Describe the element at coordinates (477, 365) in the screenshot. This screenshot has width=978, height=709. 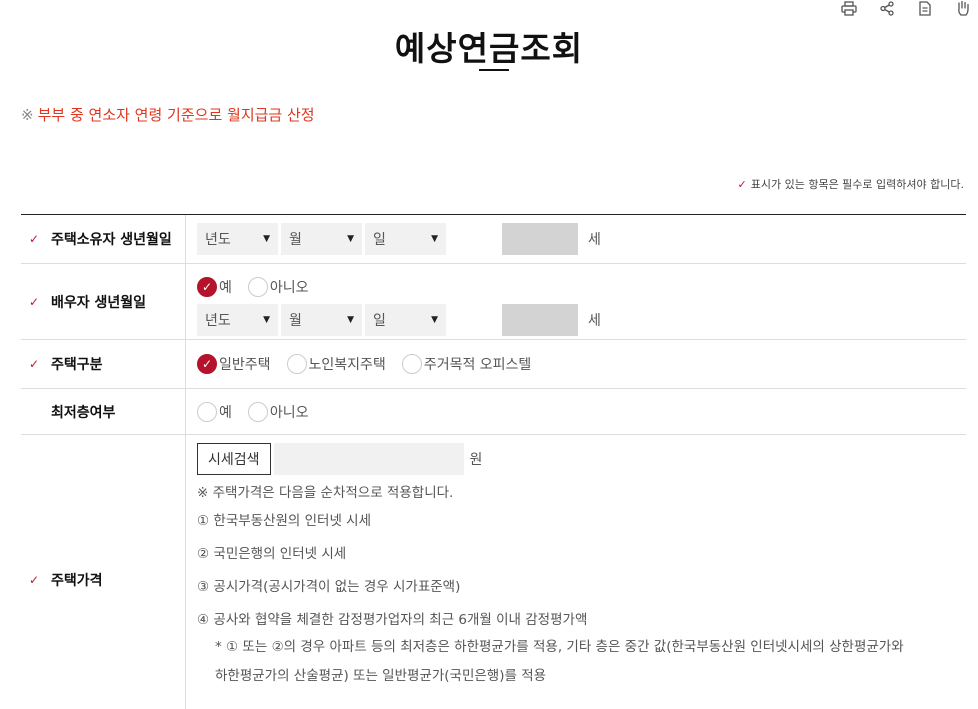
I see `house-type-officetel-label: 주거목적 오피스텔` at that location.